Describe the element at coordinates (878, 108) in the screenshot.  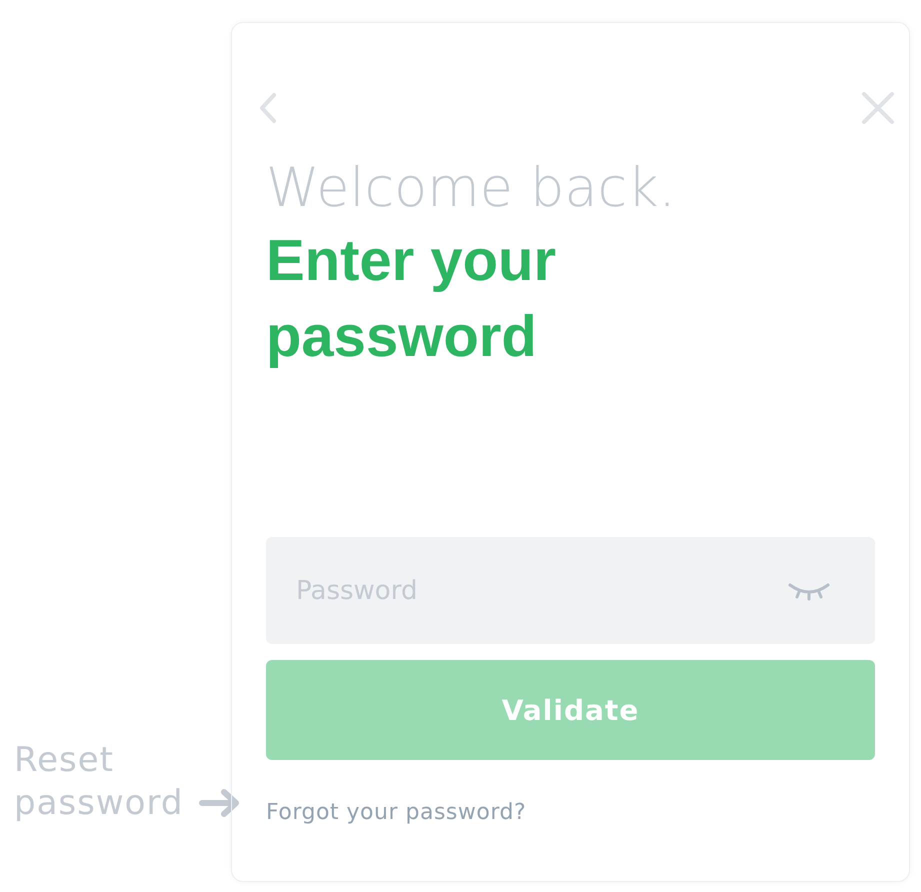
I see `close-icon` at that location.